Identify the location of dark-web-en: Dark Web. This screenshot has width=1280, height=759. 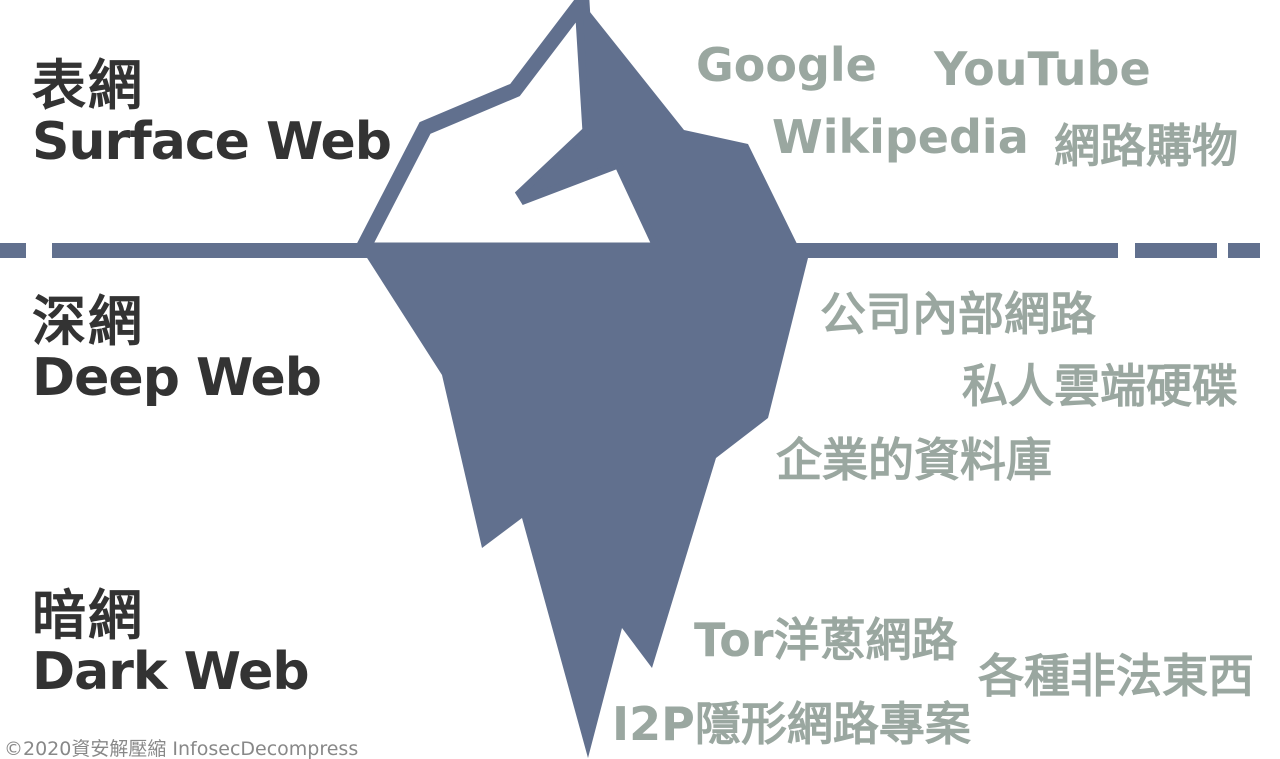
(171, 671).